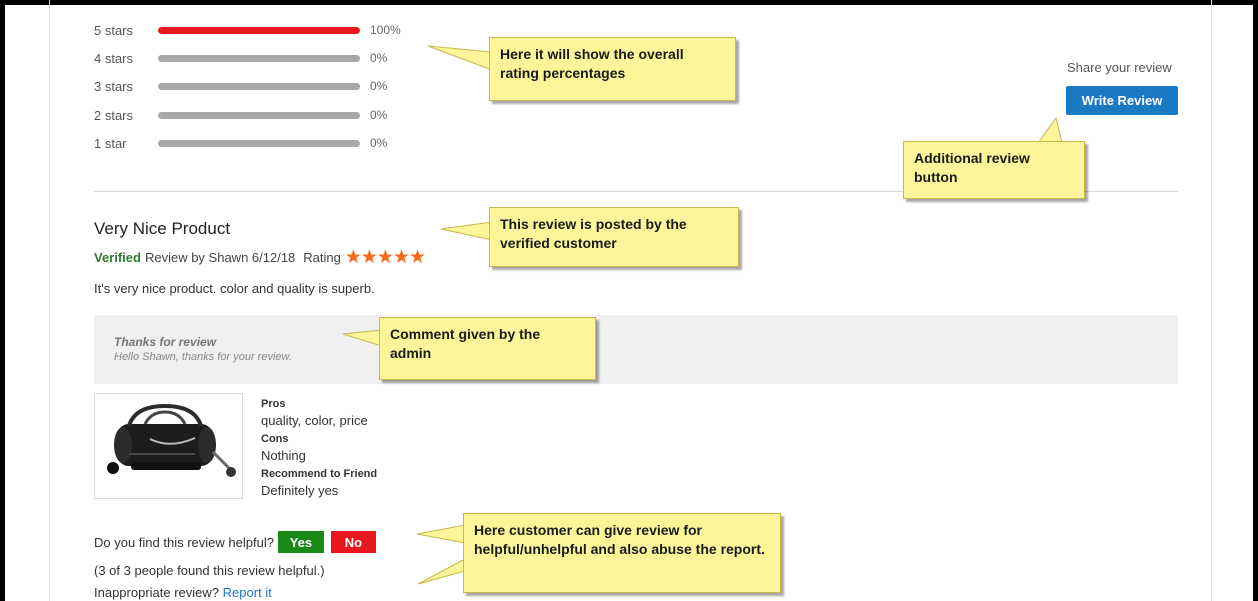  I want to click on write-review-button: Write Review, so click(1122, 100).